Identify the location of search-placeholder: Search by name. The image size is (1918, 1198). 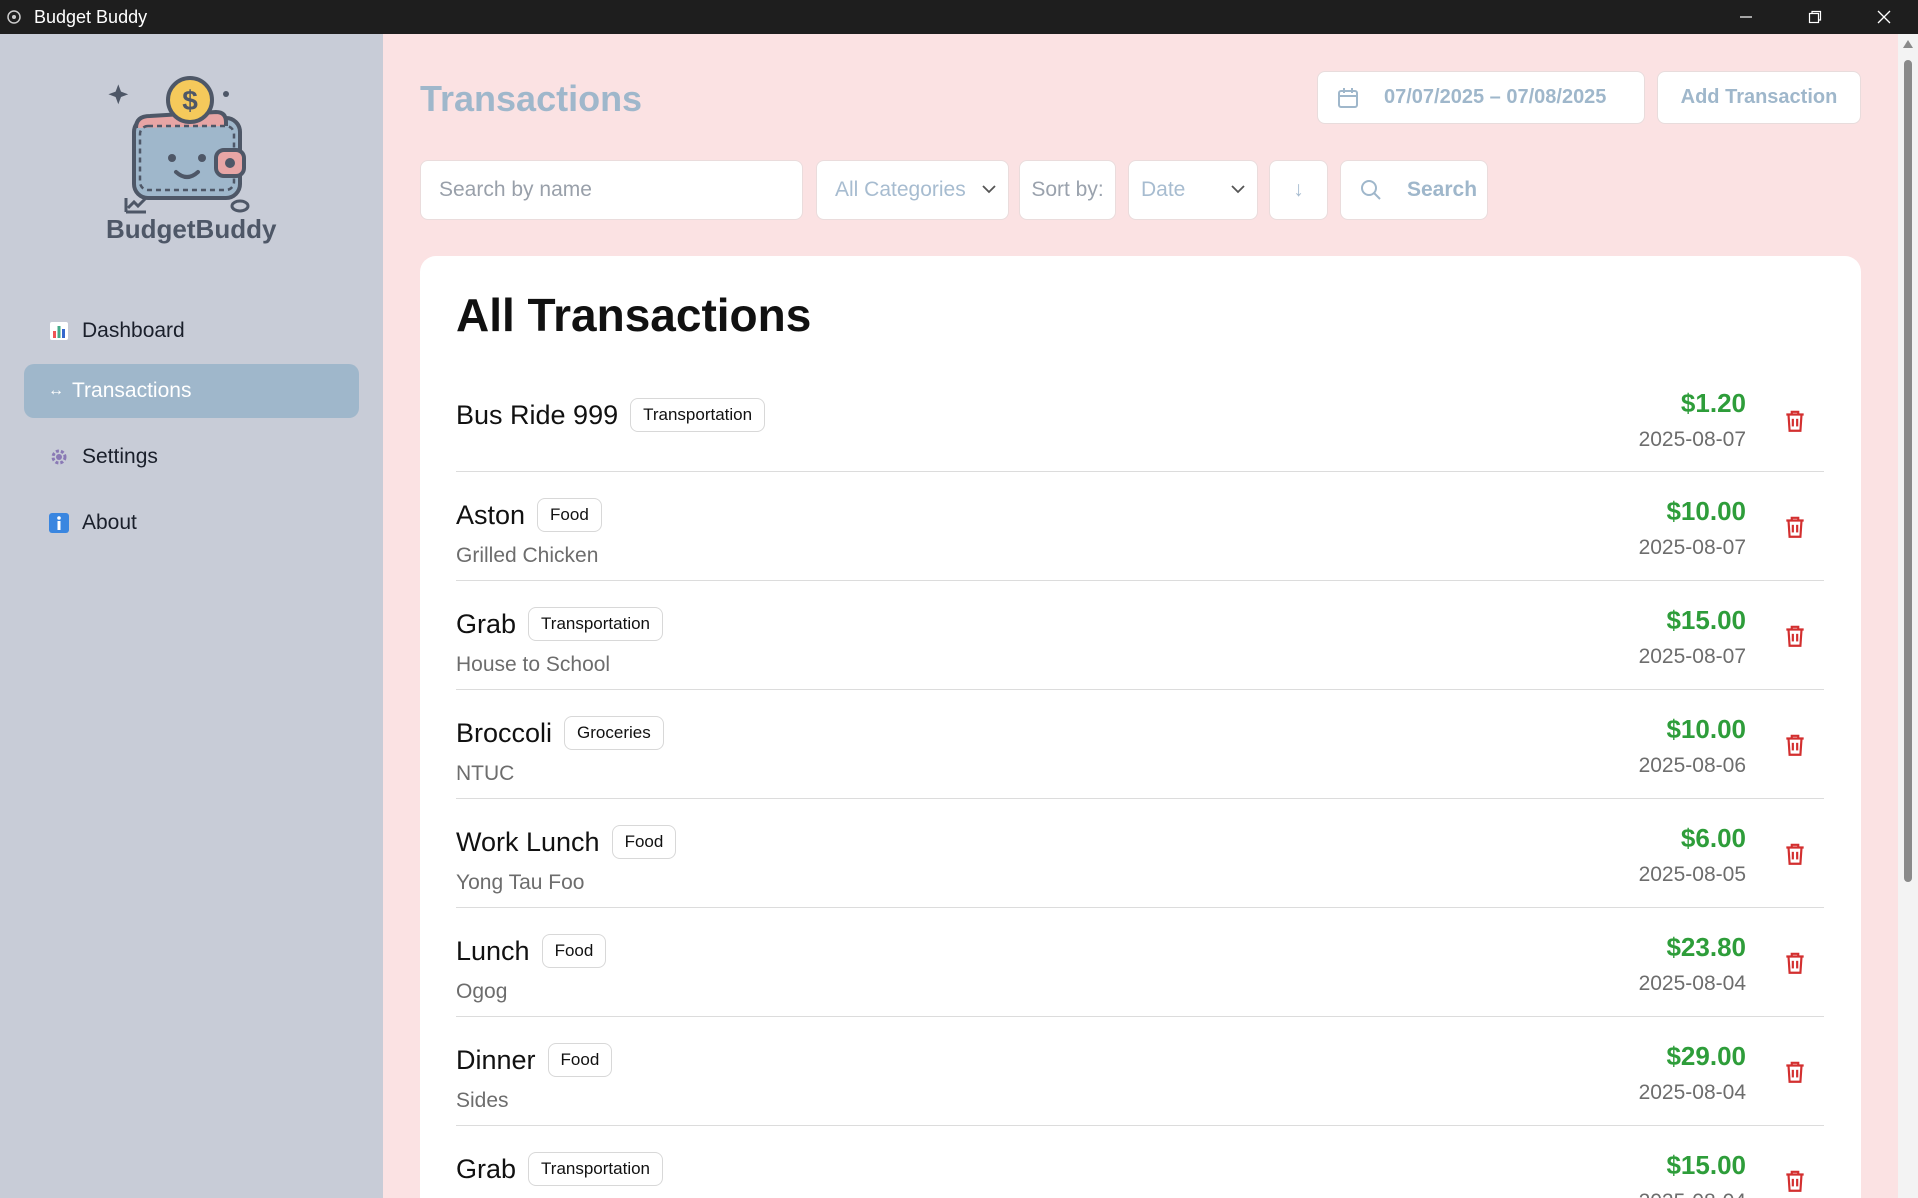
(515, 189).